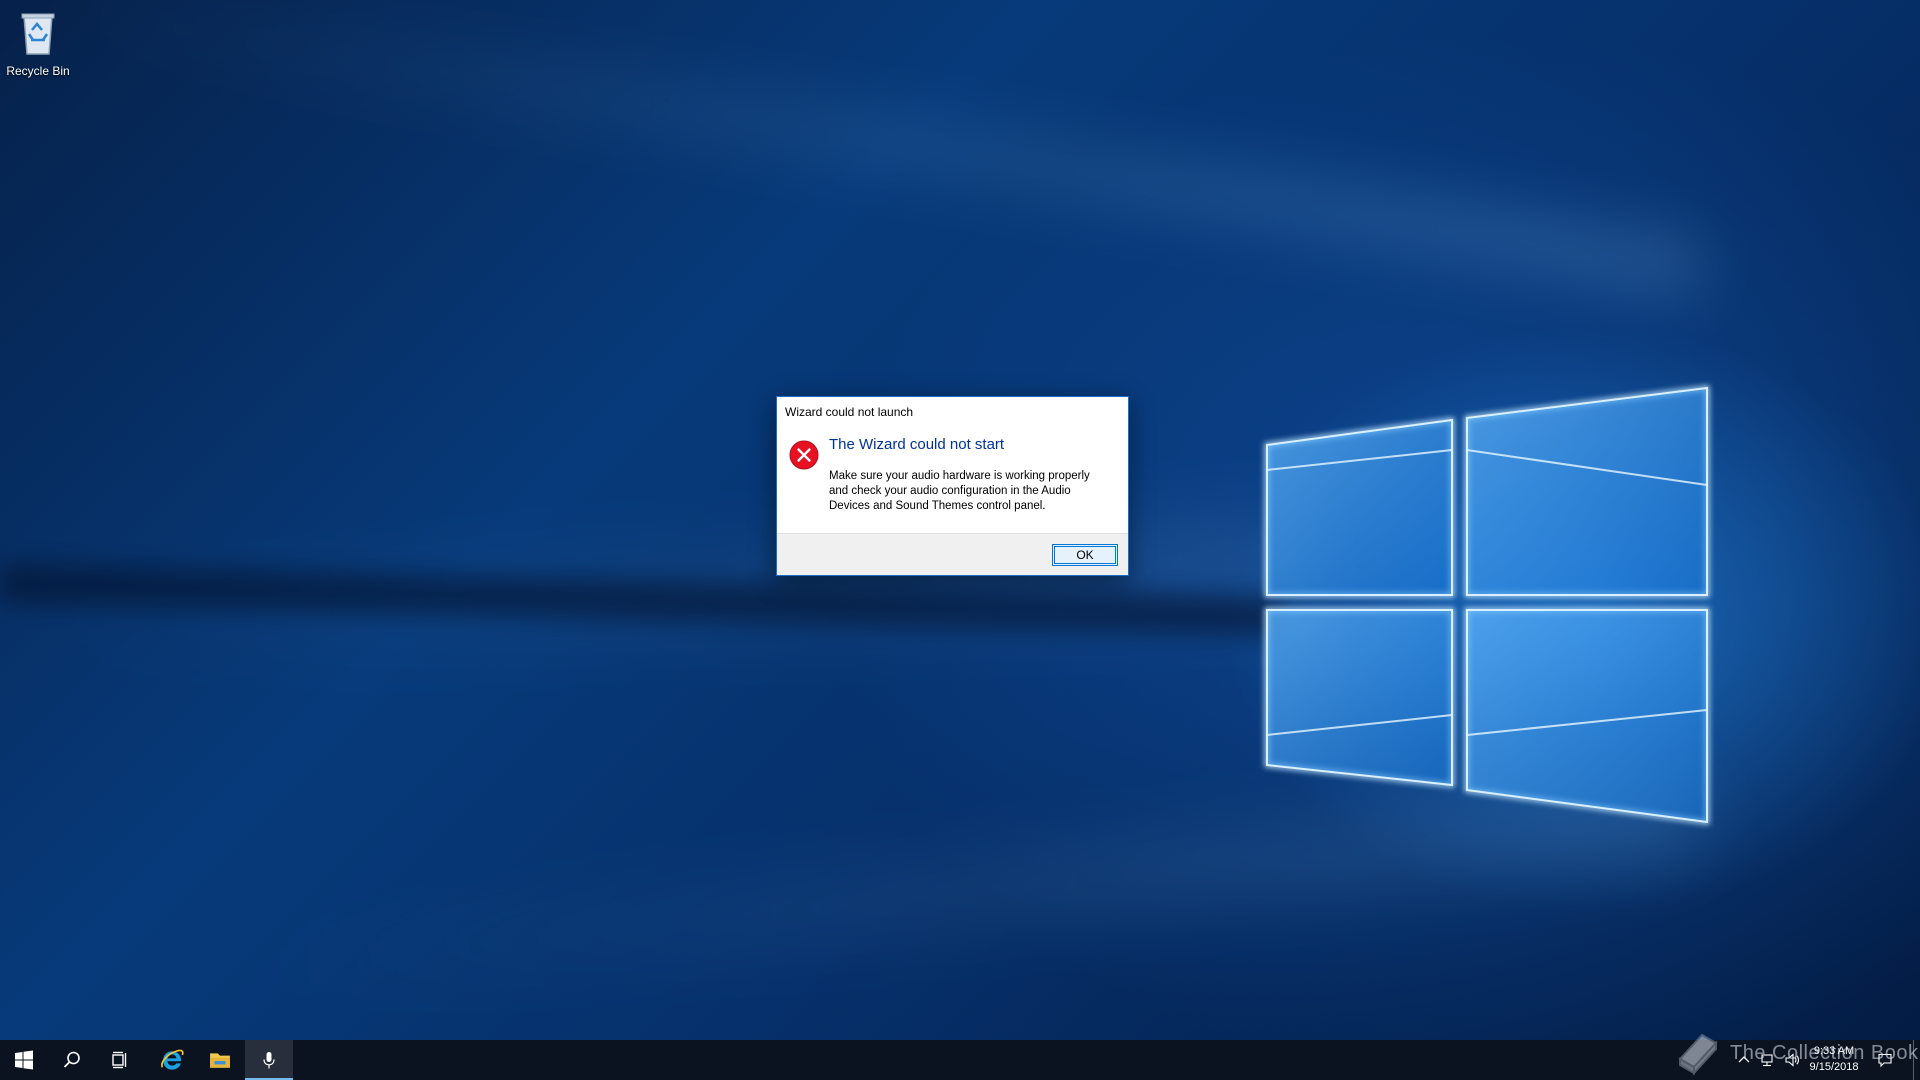  What do you see at coordinates (1824, 1052) in the screenshot?
I see `watermark-text: The Collection Book` at bounding box center [1824, 1052].